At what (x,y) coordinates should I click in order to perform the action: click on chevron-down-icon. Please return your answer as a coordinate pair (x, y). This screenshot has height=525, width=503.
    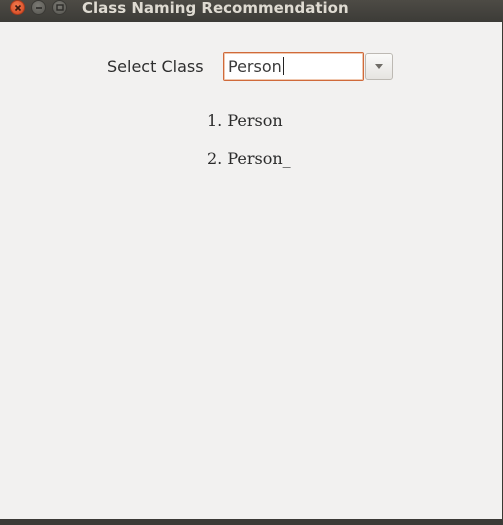
    Looking at the image, I should click on (379, 66).